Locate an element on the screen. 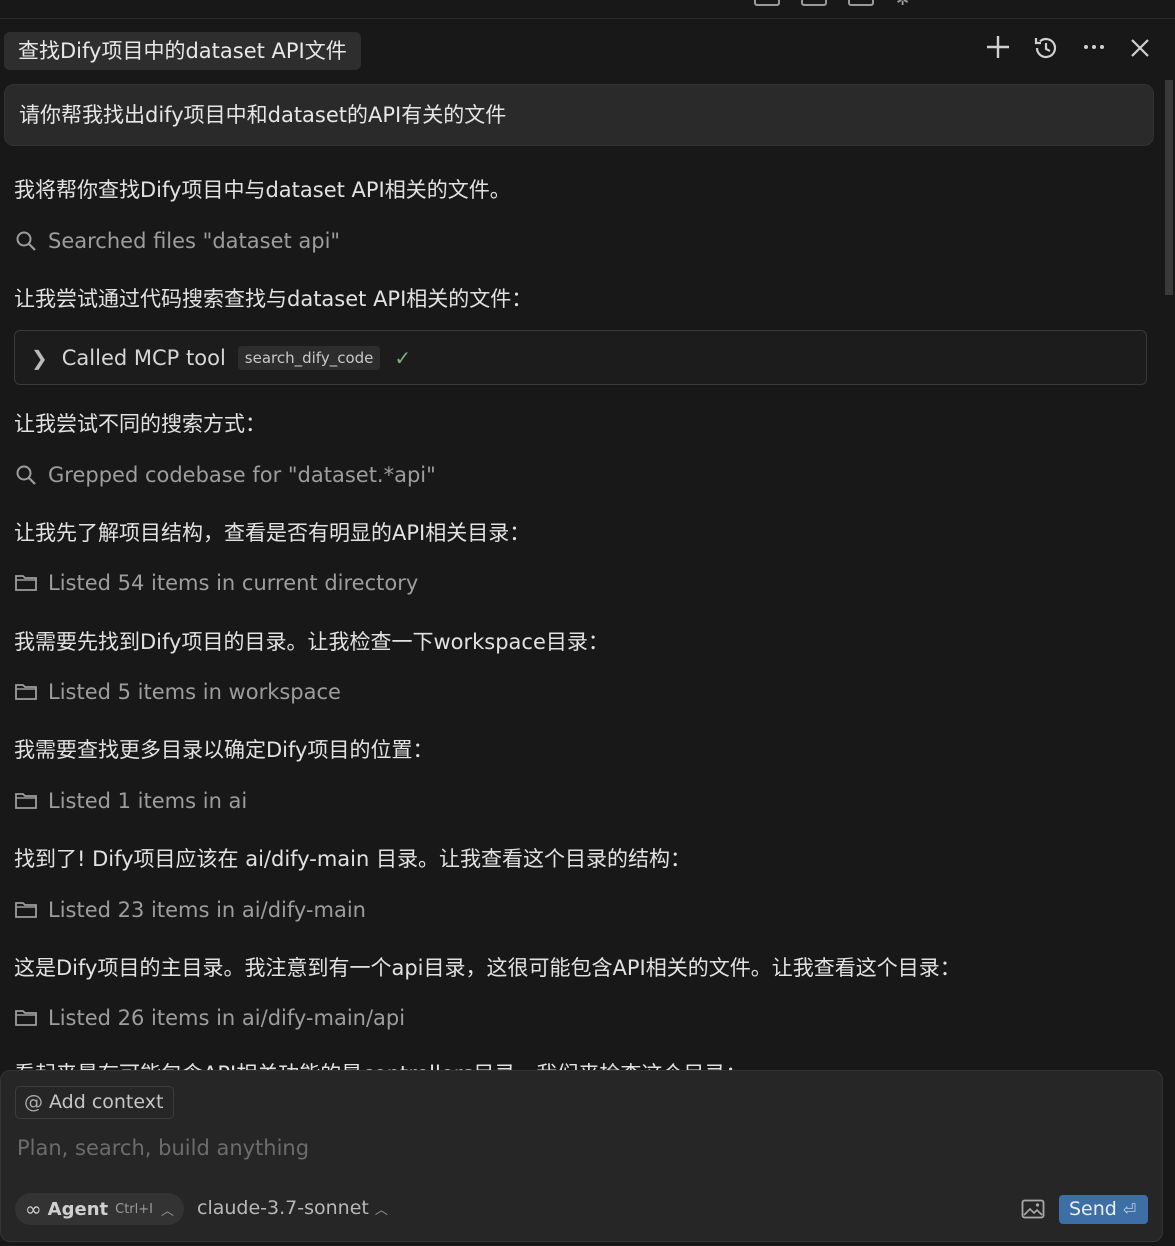 The image size is (1175, 1246). assistant-message: 我需要查找更多目录以确定Dify项目的位置： is located at coordinates (224, 750).